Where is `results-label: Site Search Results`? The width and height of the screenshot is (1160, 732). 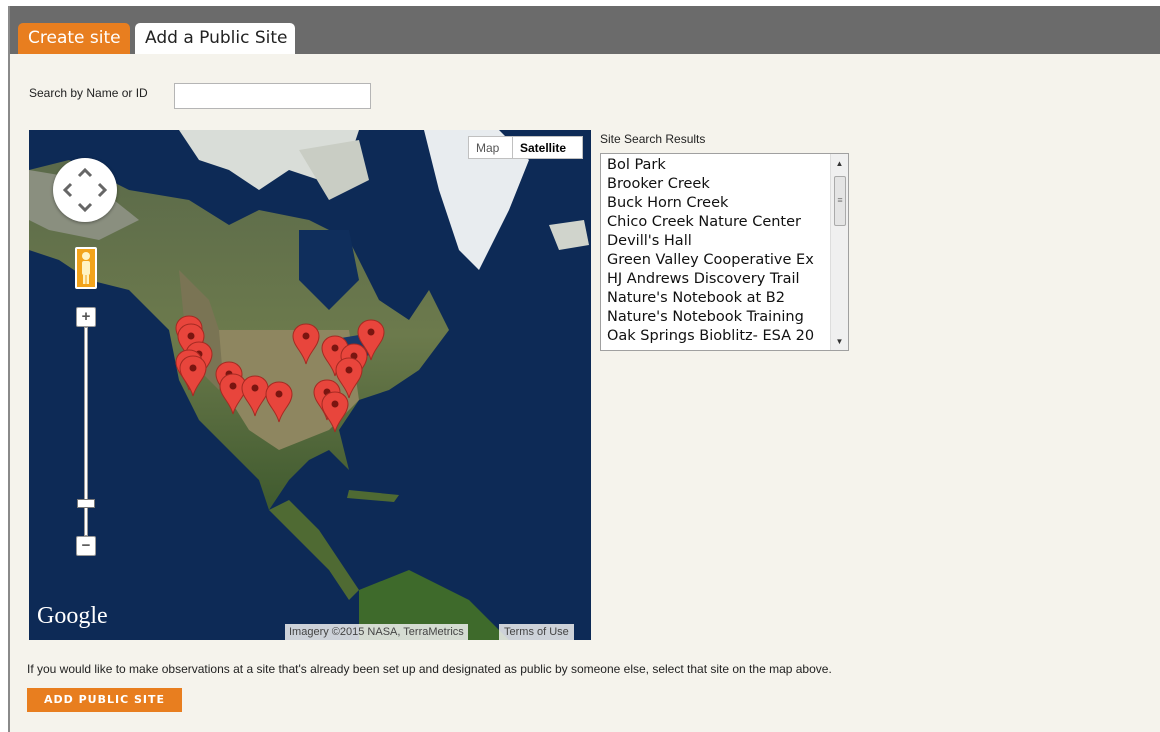
results-label: Site Search Results is located at coordinates (653, 139).